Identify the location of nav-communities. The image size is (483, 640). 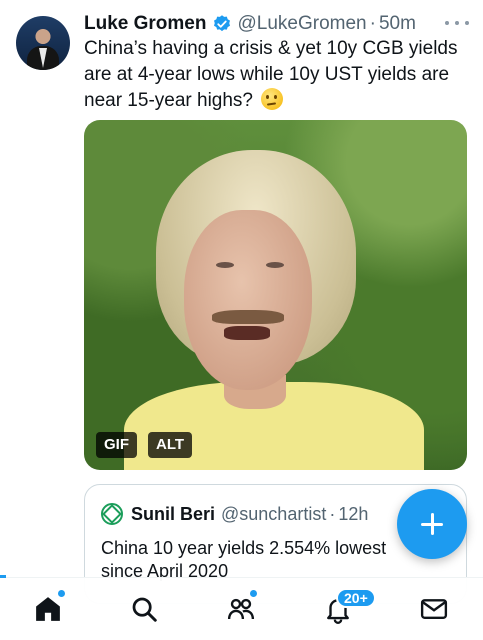
(241, 609).